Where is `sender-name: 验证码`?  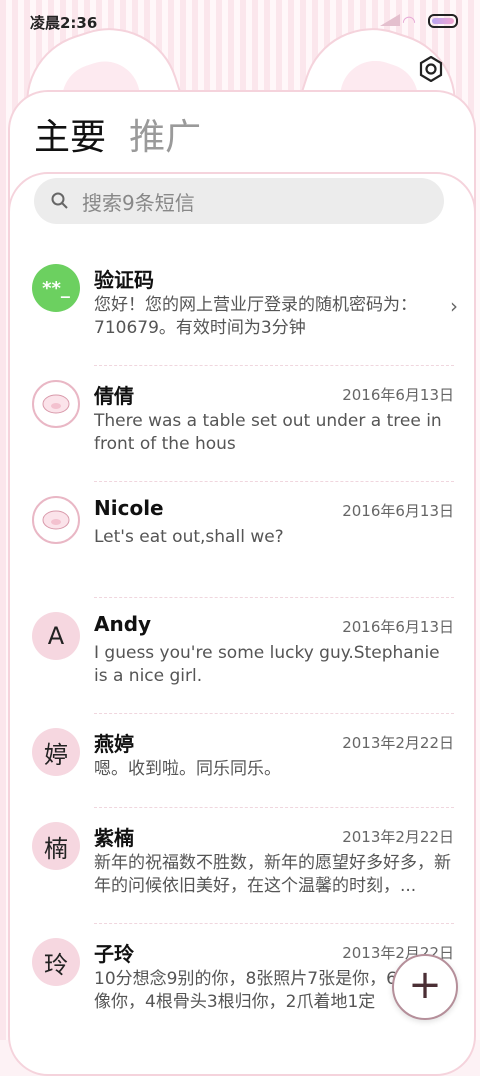
sender-name: 验证码 is located at coordinates (124, 280).